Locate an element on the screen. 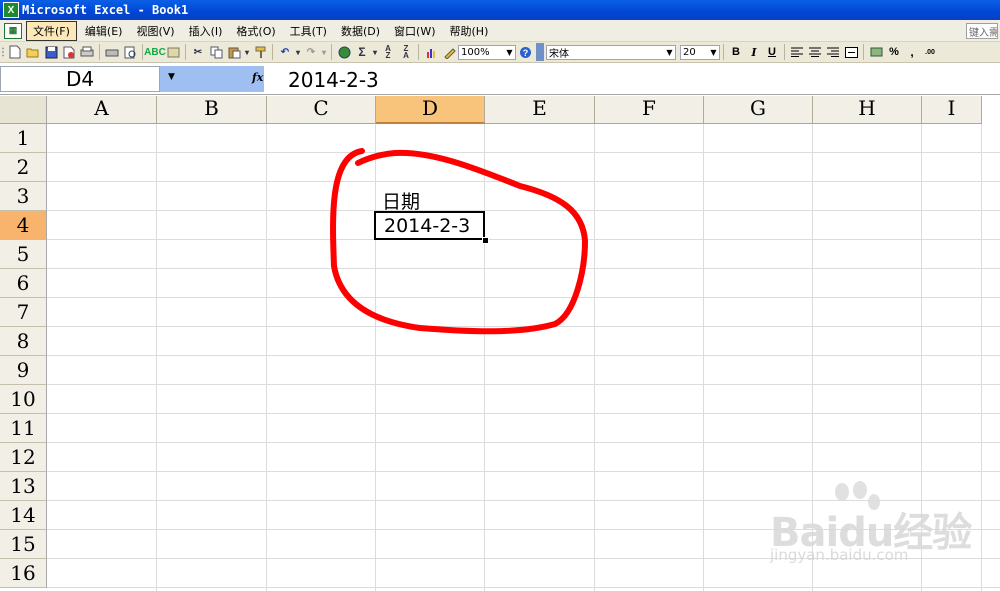 The width and height of the screenshot is (1000, 591). toolbar: ⋮ ABC ✂ ▾ ↶ ▾ ↷ ▾ Σ ▾ AZ ZA 100% ▼ is located at coordinates (500, 52).